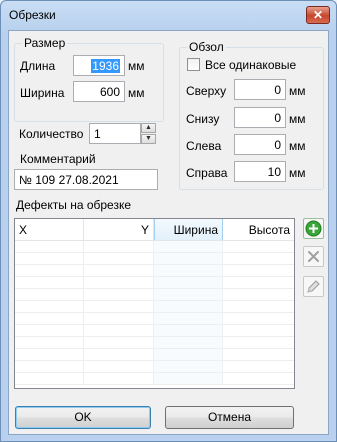 The image size is (337, 442). I want to click on comment-value: № 109 27.08.2021, so click(69, 180).